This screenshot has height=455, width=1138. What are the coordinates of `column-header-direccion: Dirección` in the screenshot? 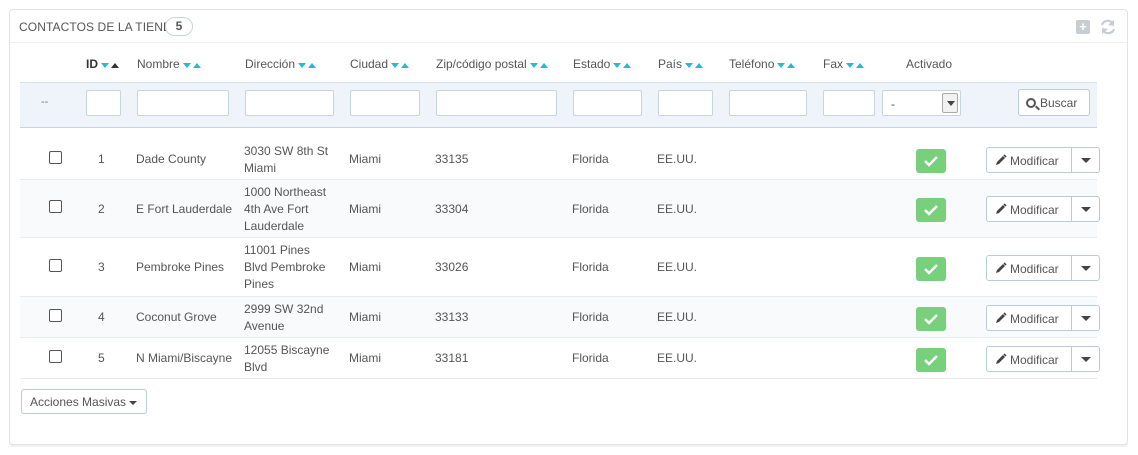 It's located at (281, 64).